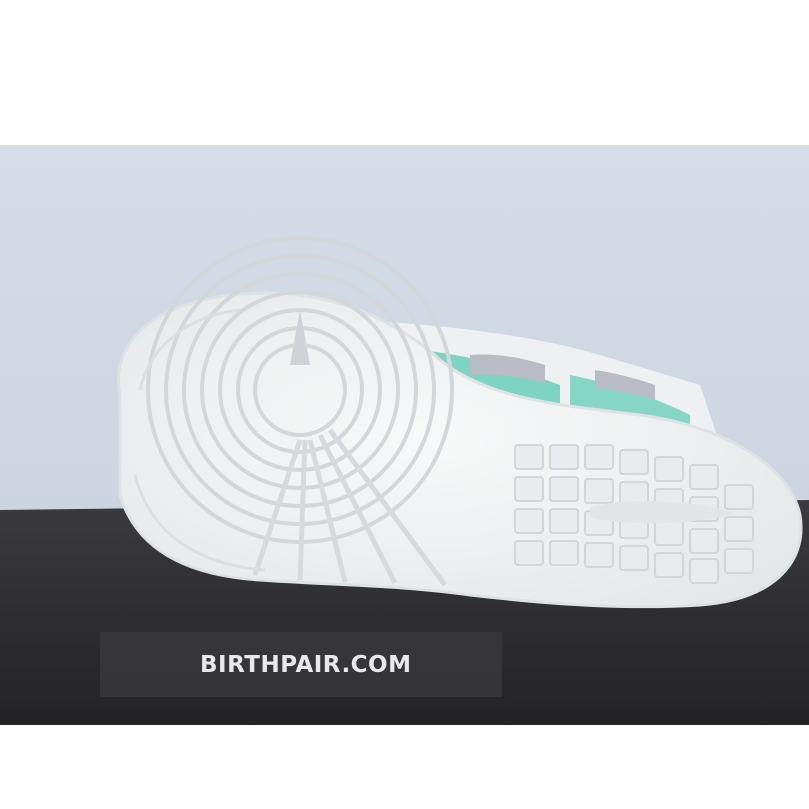  What do you see at coordinates (306, 664) in the screenshot?
I see `watermark-text: BIRTHPAIR.COM` at bounding box center [306, 664].